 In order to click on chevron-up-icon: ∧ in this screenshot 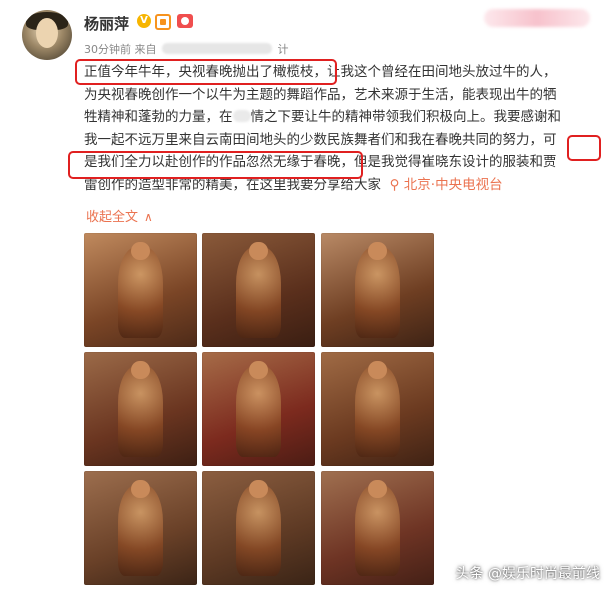, I will do `click(148, 217)`.